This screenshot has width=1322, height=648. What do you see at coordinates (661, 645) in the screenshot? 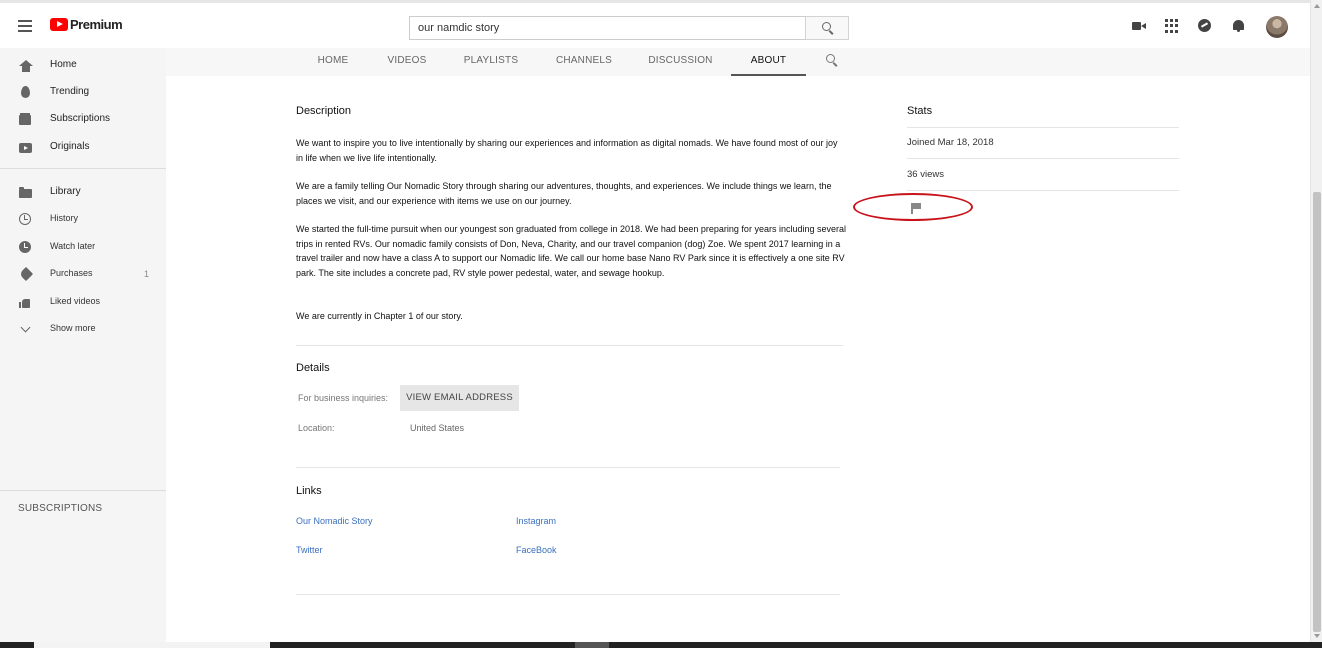
I see `os-taskbar` at bounding box center [661, 645].